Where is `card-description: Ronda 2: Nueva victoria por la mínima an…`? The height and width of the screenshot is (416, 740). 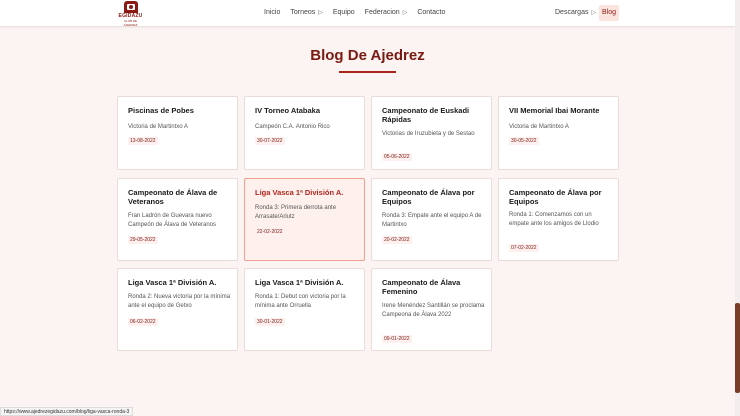
card-description: Ronda 2: Nueva victoria por la mínima an… is located at coordinates (179, 301).